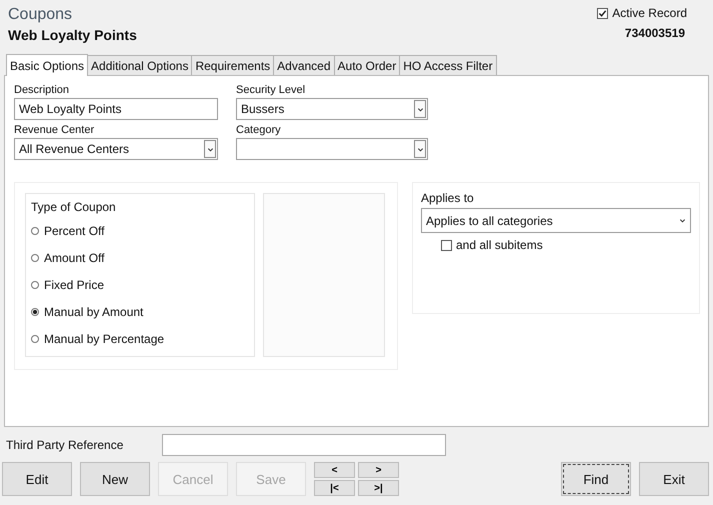 The height and width of the screenshot is (505, 713). I want to click on action-button: Find, so click(596, 479).